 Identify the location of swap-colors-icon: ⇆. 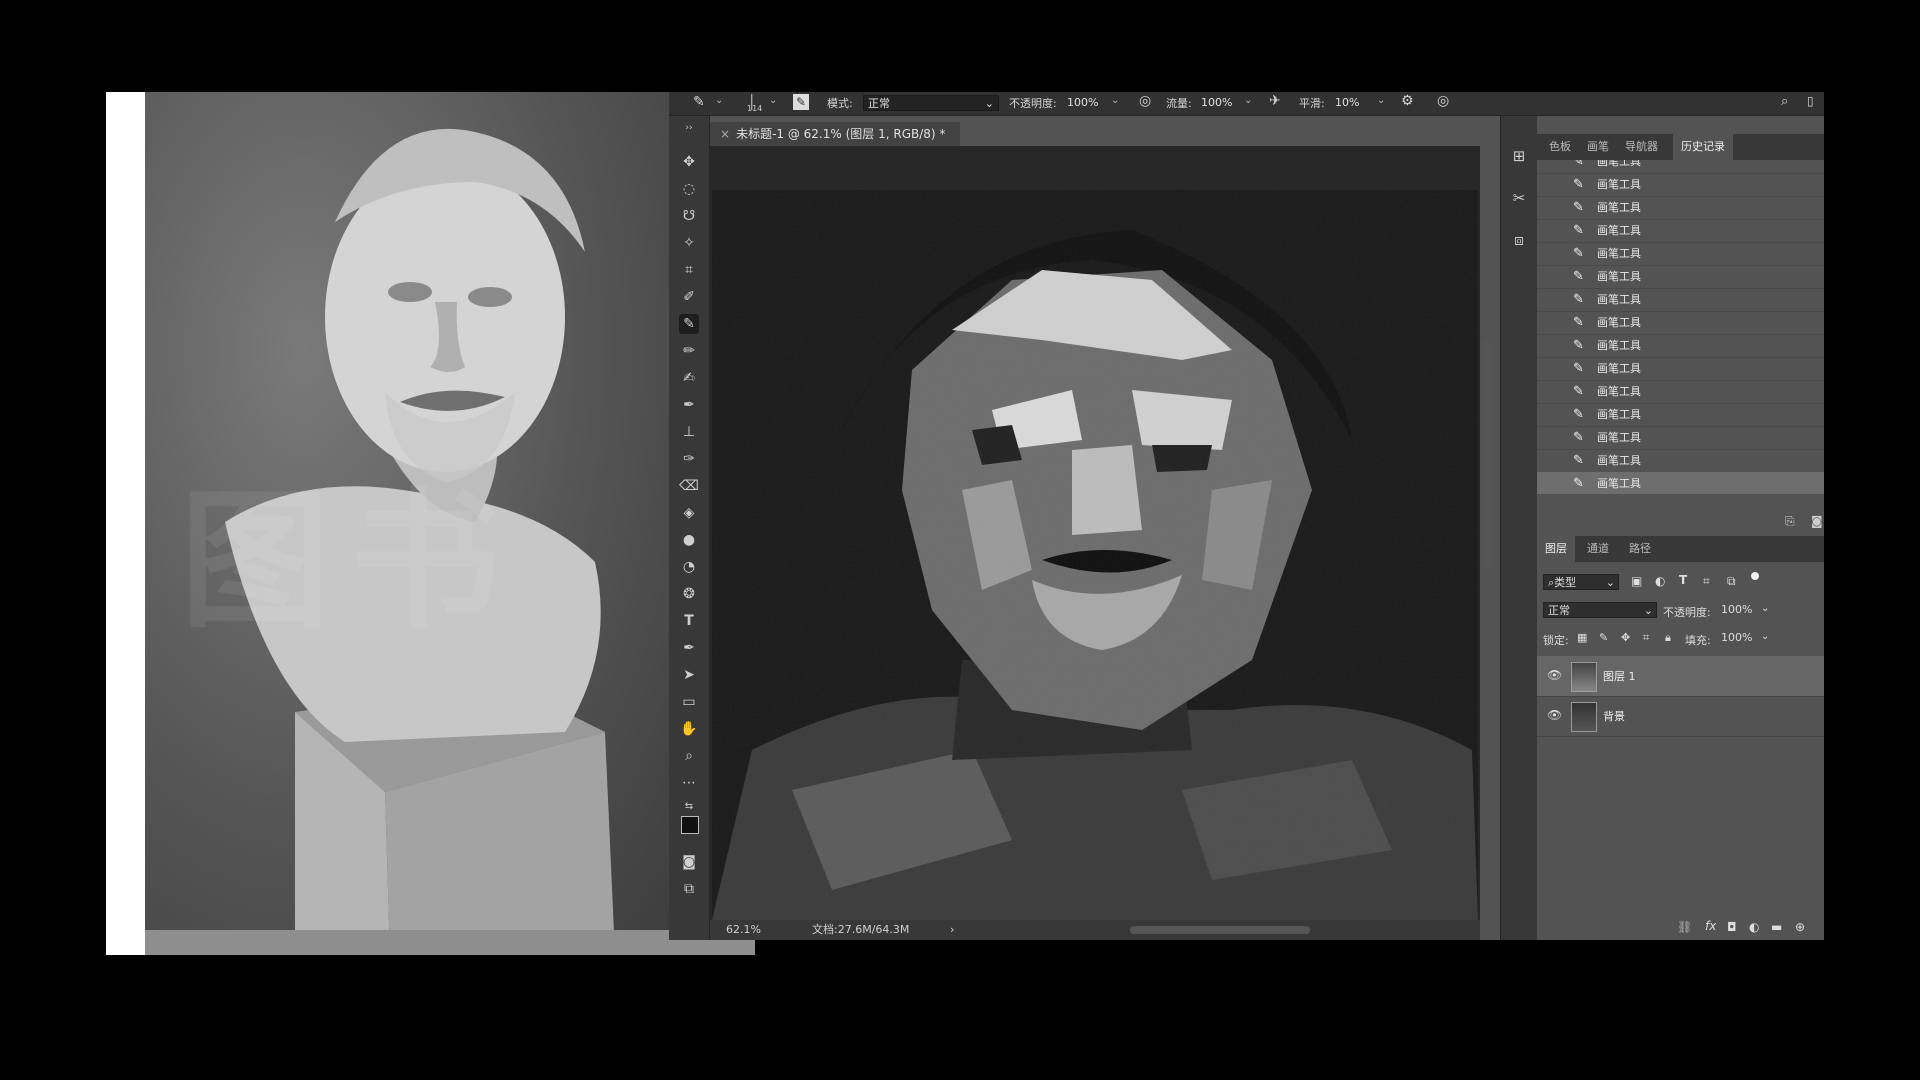
(689, 806).